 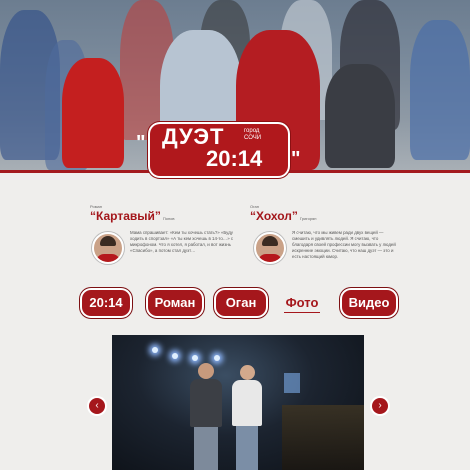 I want to click on screen-glow, so click(x=292, y=383).